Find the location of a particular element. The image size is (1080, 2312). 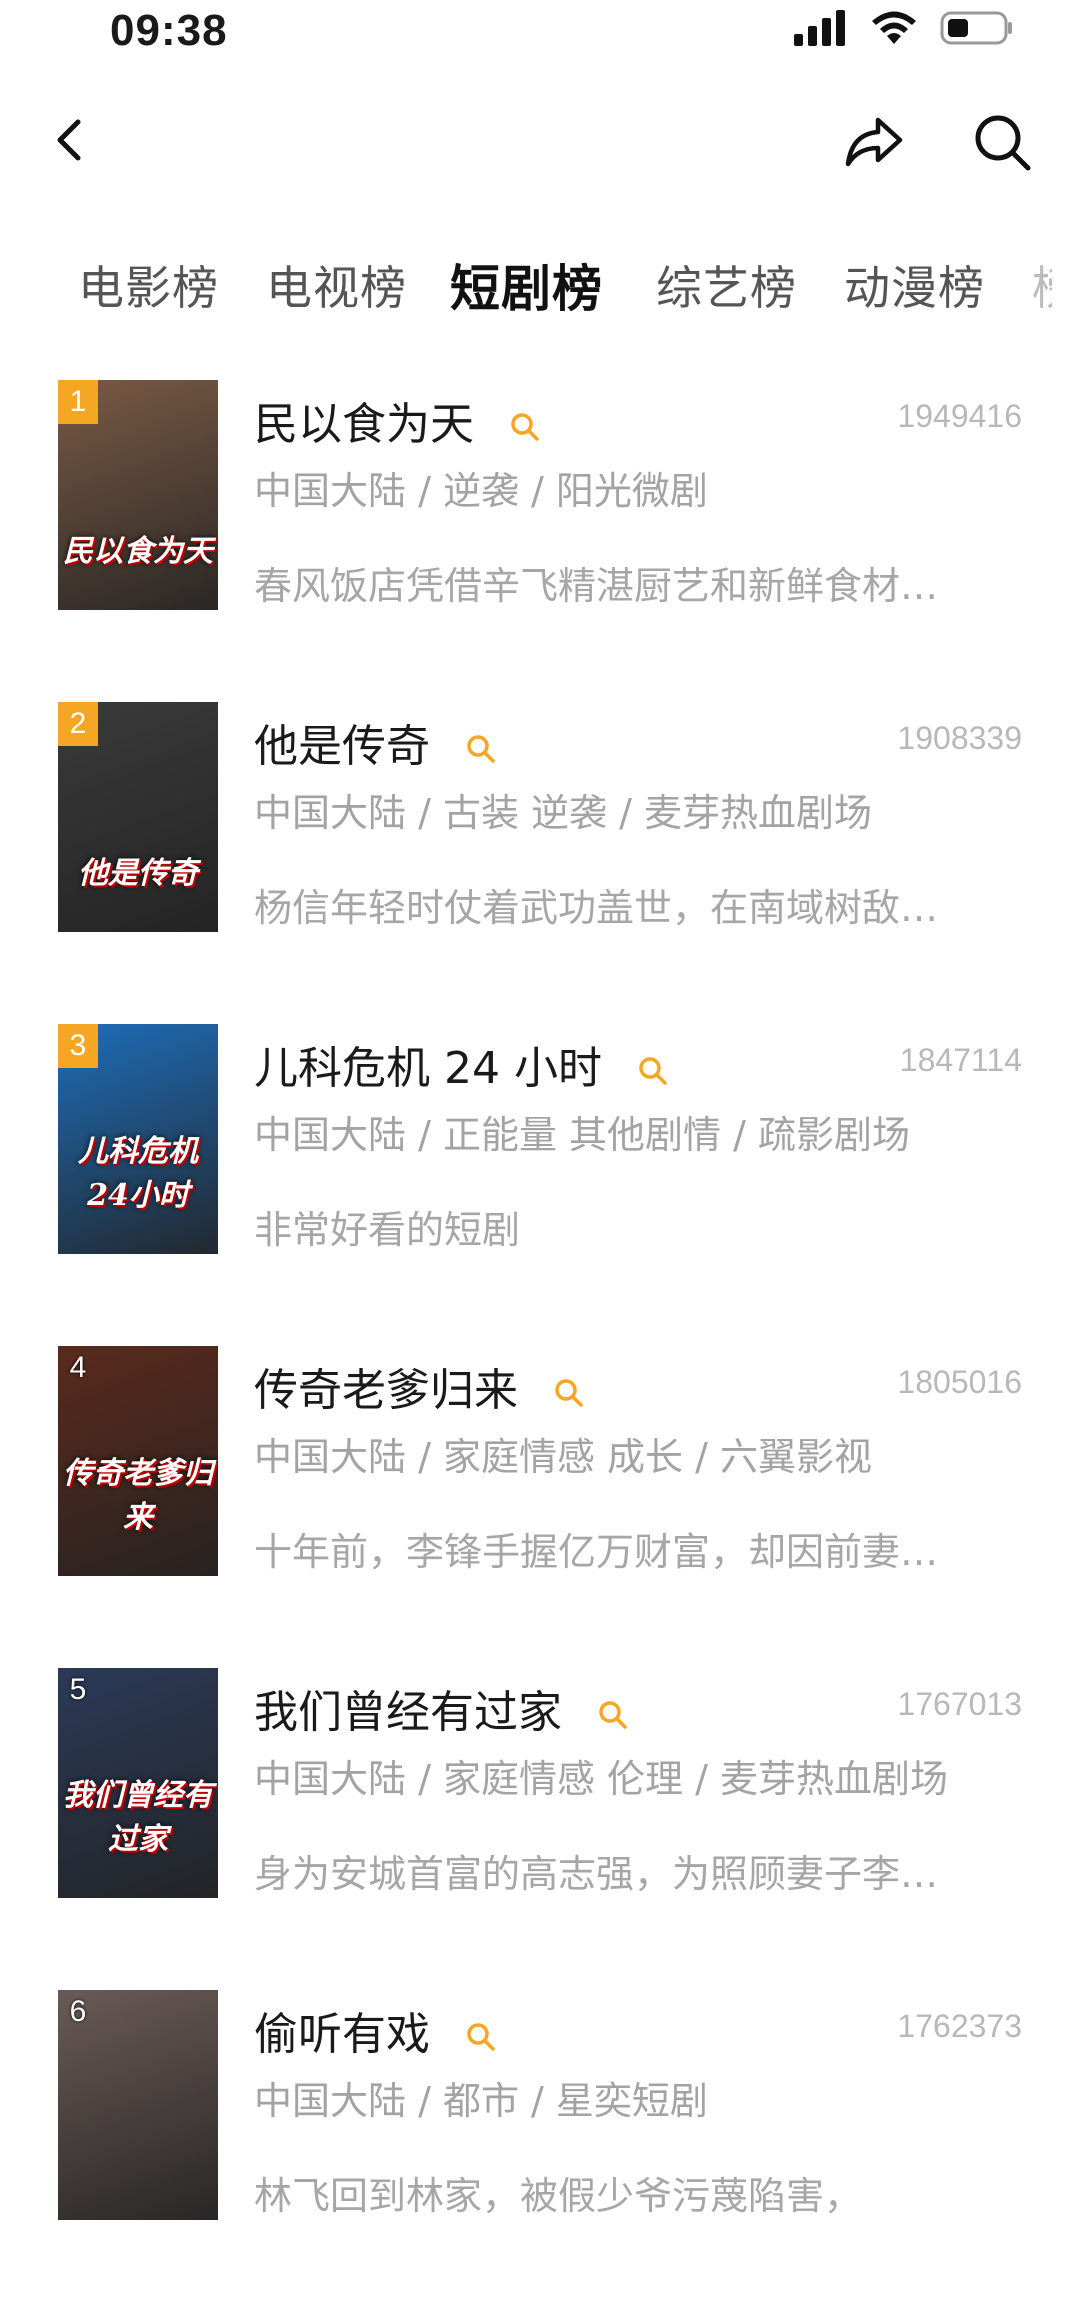

item-description: 林飞回到林家，被假少爷污蔑陷害， is located at coordinates (558, 2196).